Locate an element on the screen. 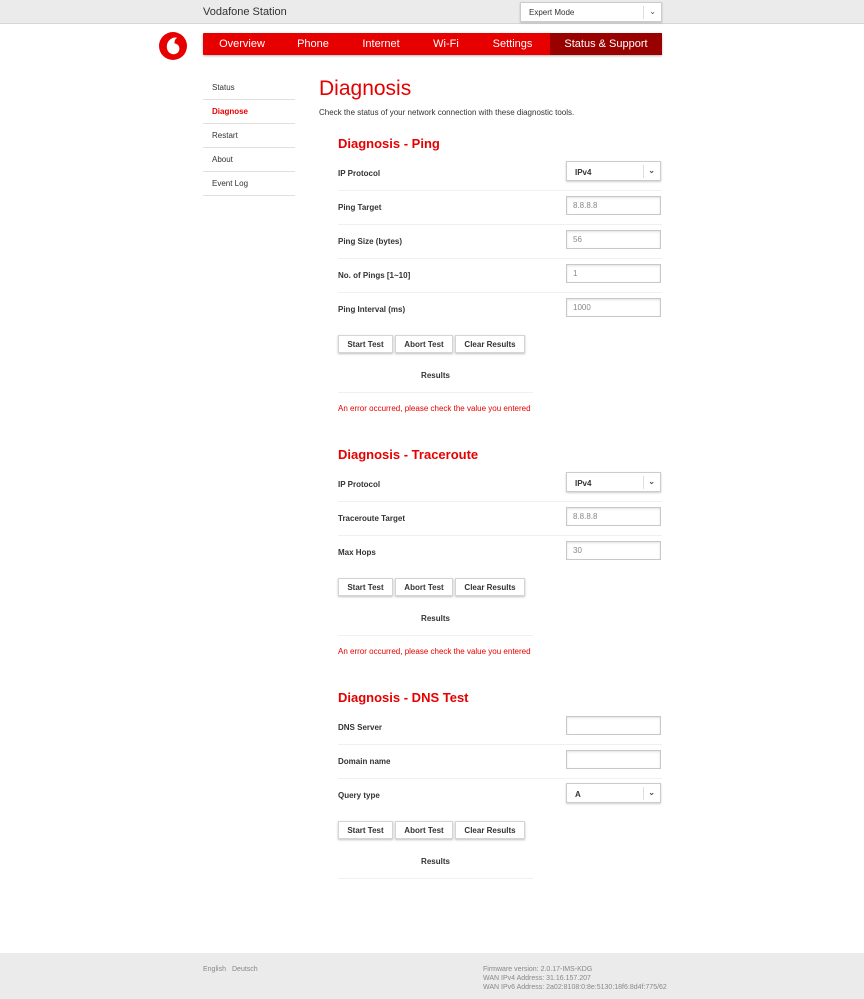 This screenshot has height=999, width=864. dns-start-test-button: Start Test is located at coordinates (365, 830).